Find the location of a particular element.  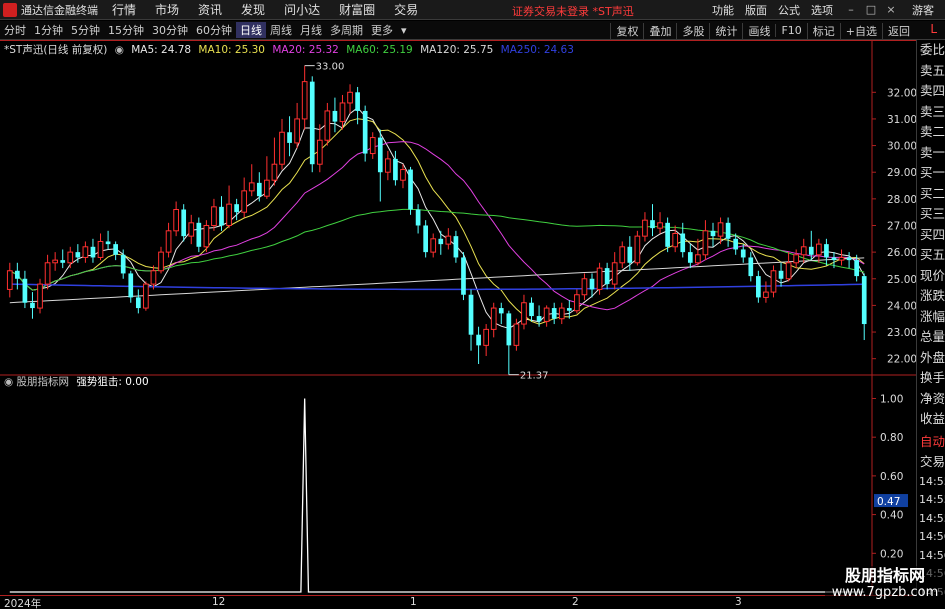

maximize-icon: □ is located at coordinates (871, 10).